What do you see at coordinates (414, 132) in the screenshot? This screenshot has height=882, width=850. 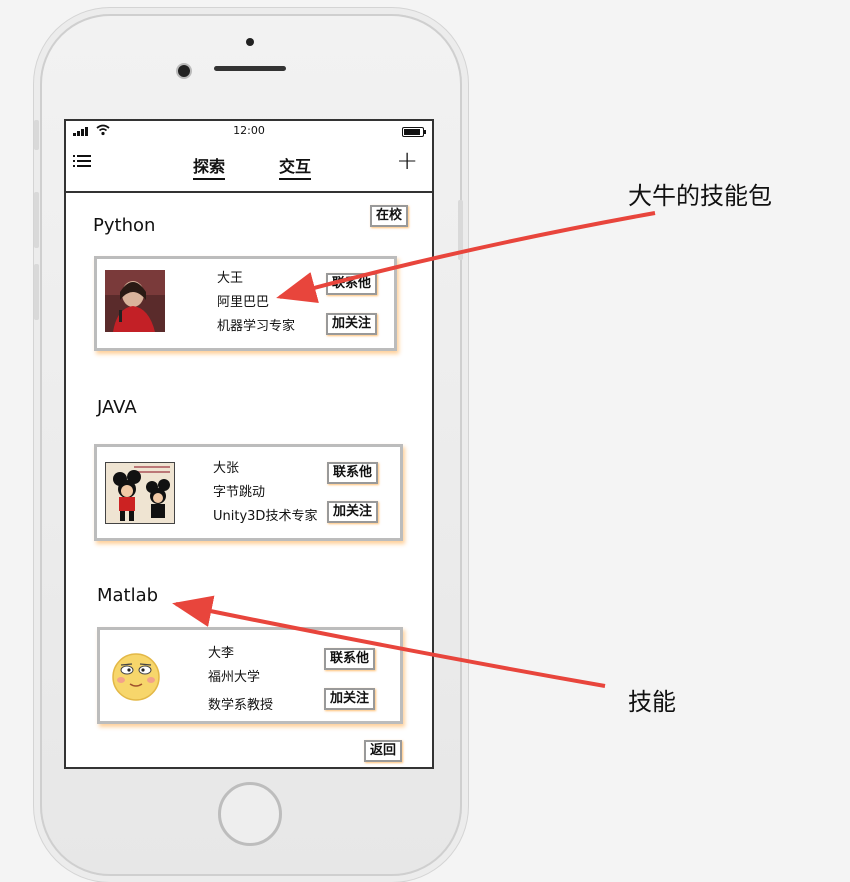 I see `battery-icon` at bounding box center [414, 132].